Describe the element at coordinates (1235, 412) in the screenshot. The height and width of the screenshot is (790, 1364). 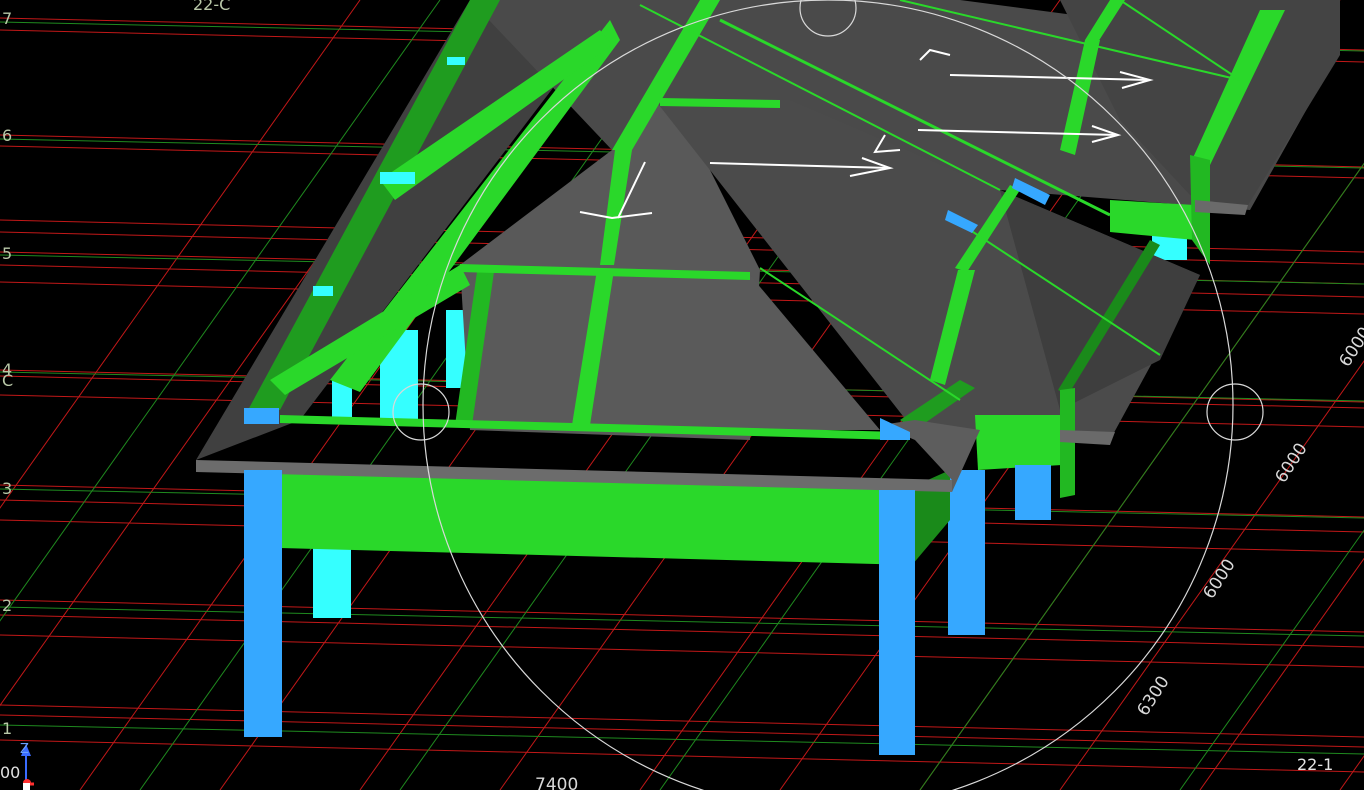
I see `orbit-handle` at that location.